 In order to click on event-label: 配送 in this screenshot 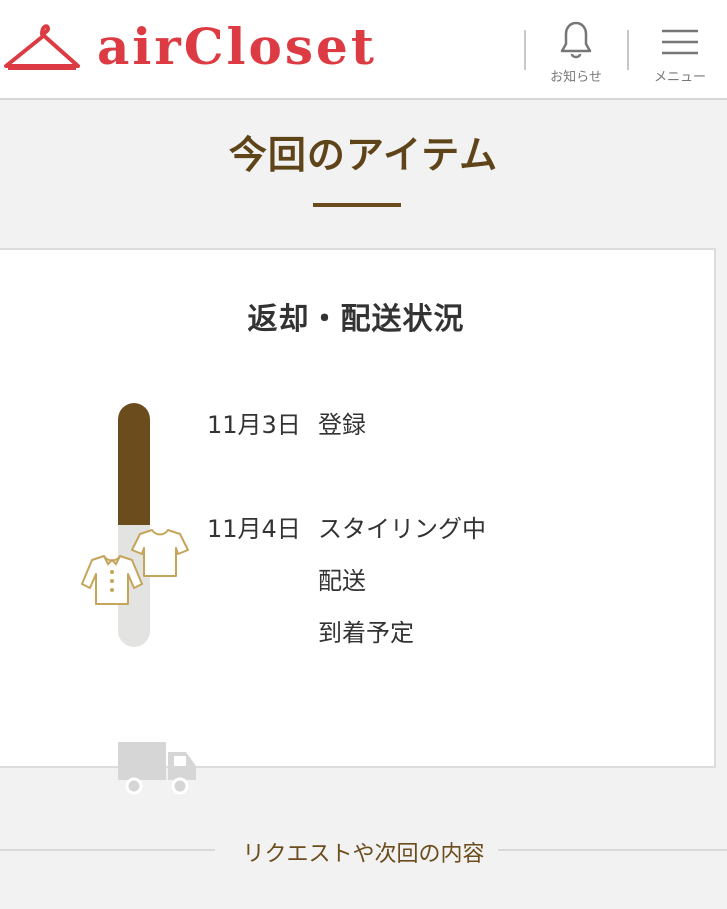, I will do `click(342, 581)`.